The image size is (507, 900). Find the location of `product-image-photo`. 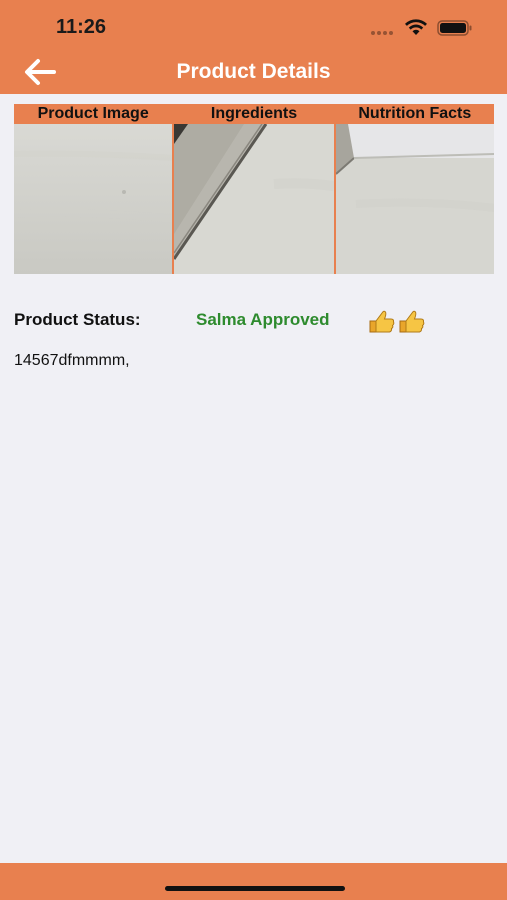

product-image-photo is located at coordinates (93, 199).